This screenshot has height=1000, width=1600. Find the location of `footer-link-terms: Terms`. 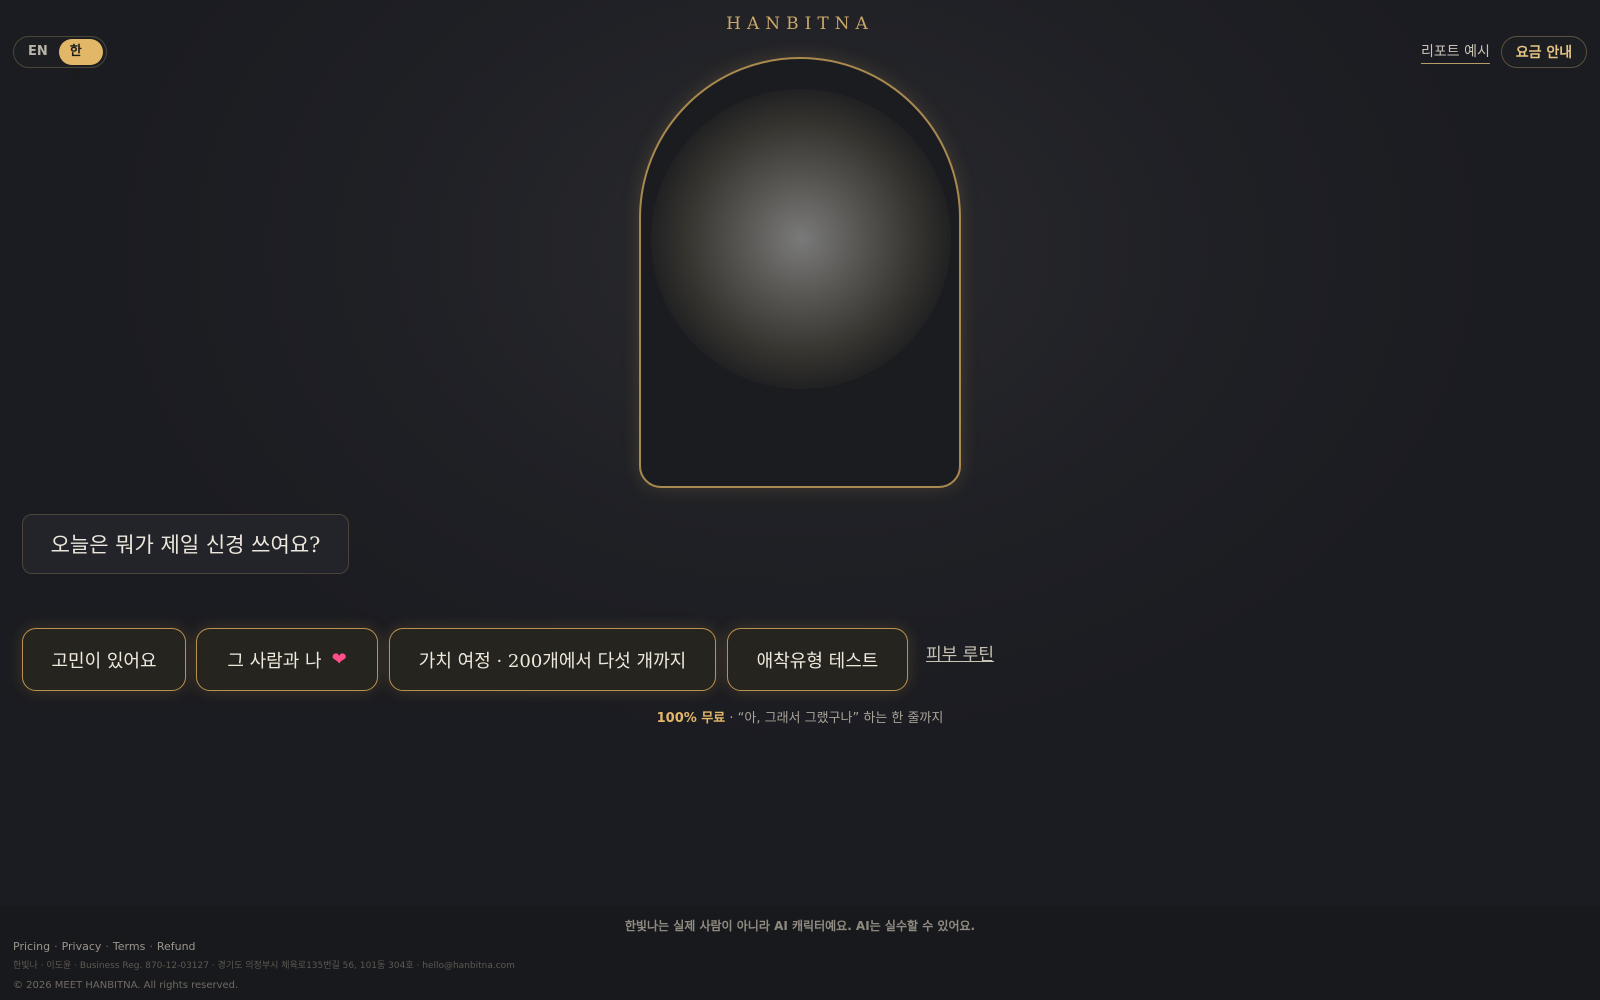

footer-link-terms: Terms is located at coordinates (129, 946).